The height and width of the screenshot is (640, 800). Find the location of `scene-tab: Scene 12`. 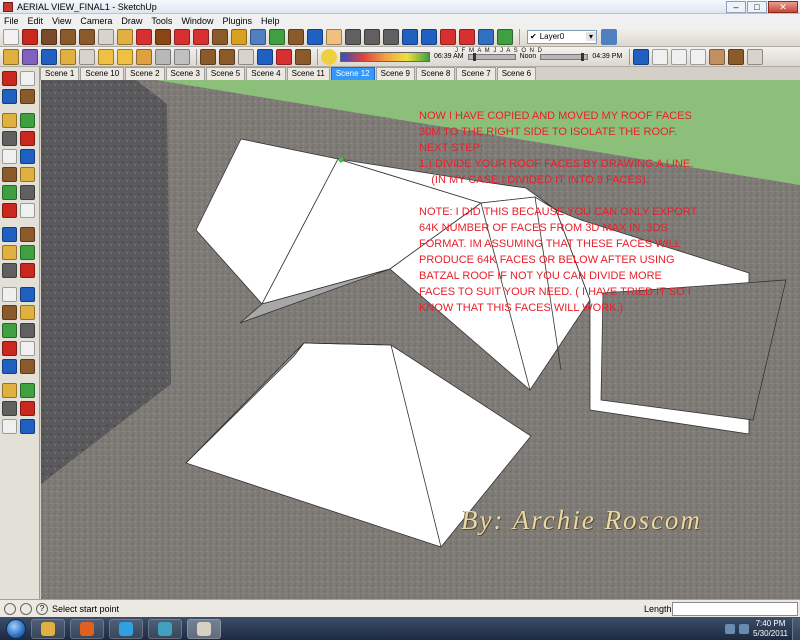

scene-tab: Scene 12 is located at coordinates (352, 73).